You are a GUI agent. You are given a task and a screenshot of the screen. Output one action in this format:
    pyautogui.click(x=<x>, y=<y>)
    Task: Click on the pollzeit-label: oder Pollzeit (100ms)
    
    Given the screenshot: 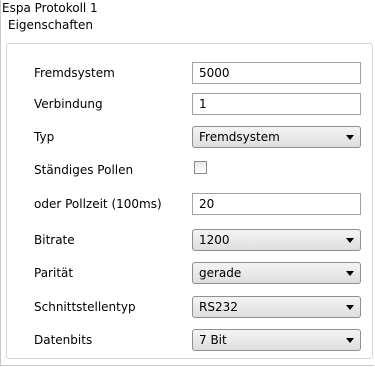 What is the action you would take?
    pyautogui.click(x=98, y=204)
    